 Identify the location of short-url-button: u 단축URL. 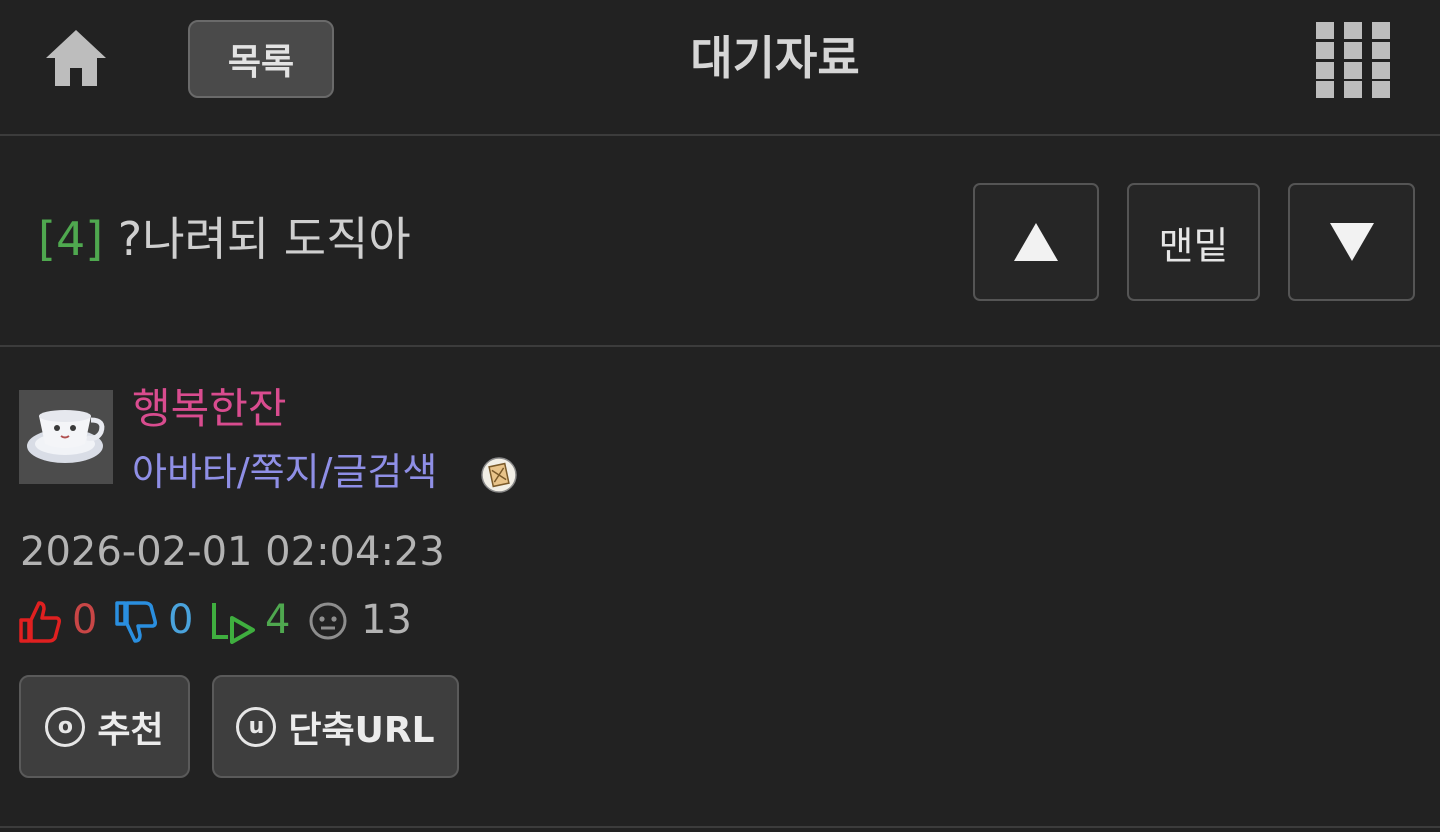
(335, 726).